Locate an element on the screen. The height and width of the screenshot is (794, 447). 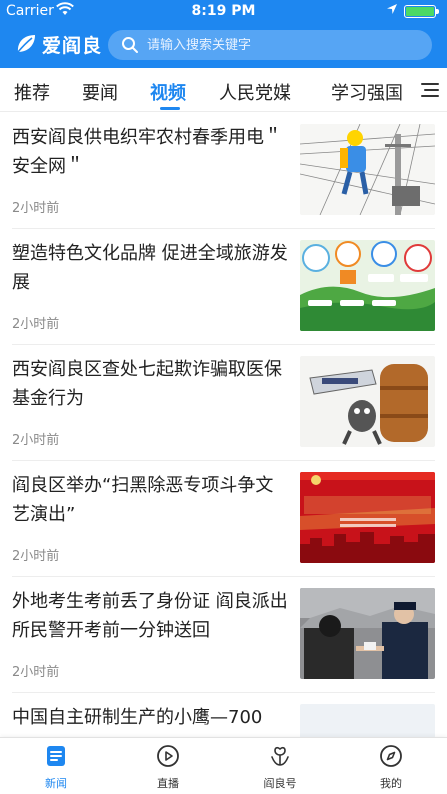
leaf-logo-icon is located at coordinates (26, 44).